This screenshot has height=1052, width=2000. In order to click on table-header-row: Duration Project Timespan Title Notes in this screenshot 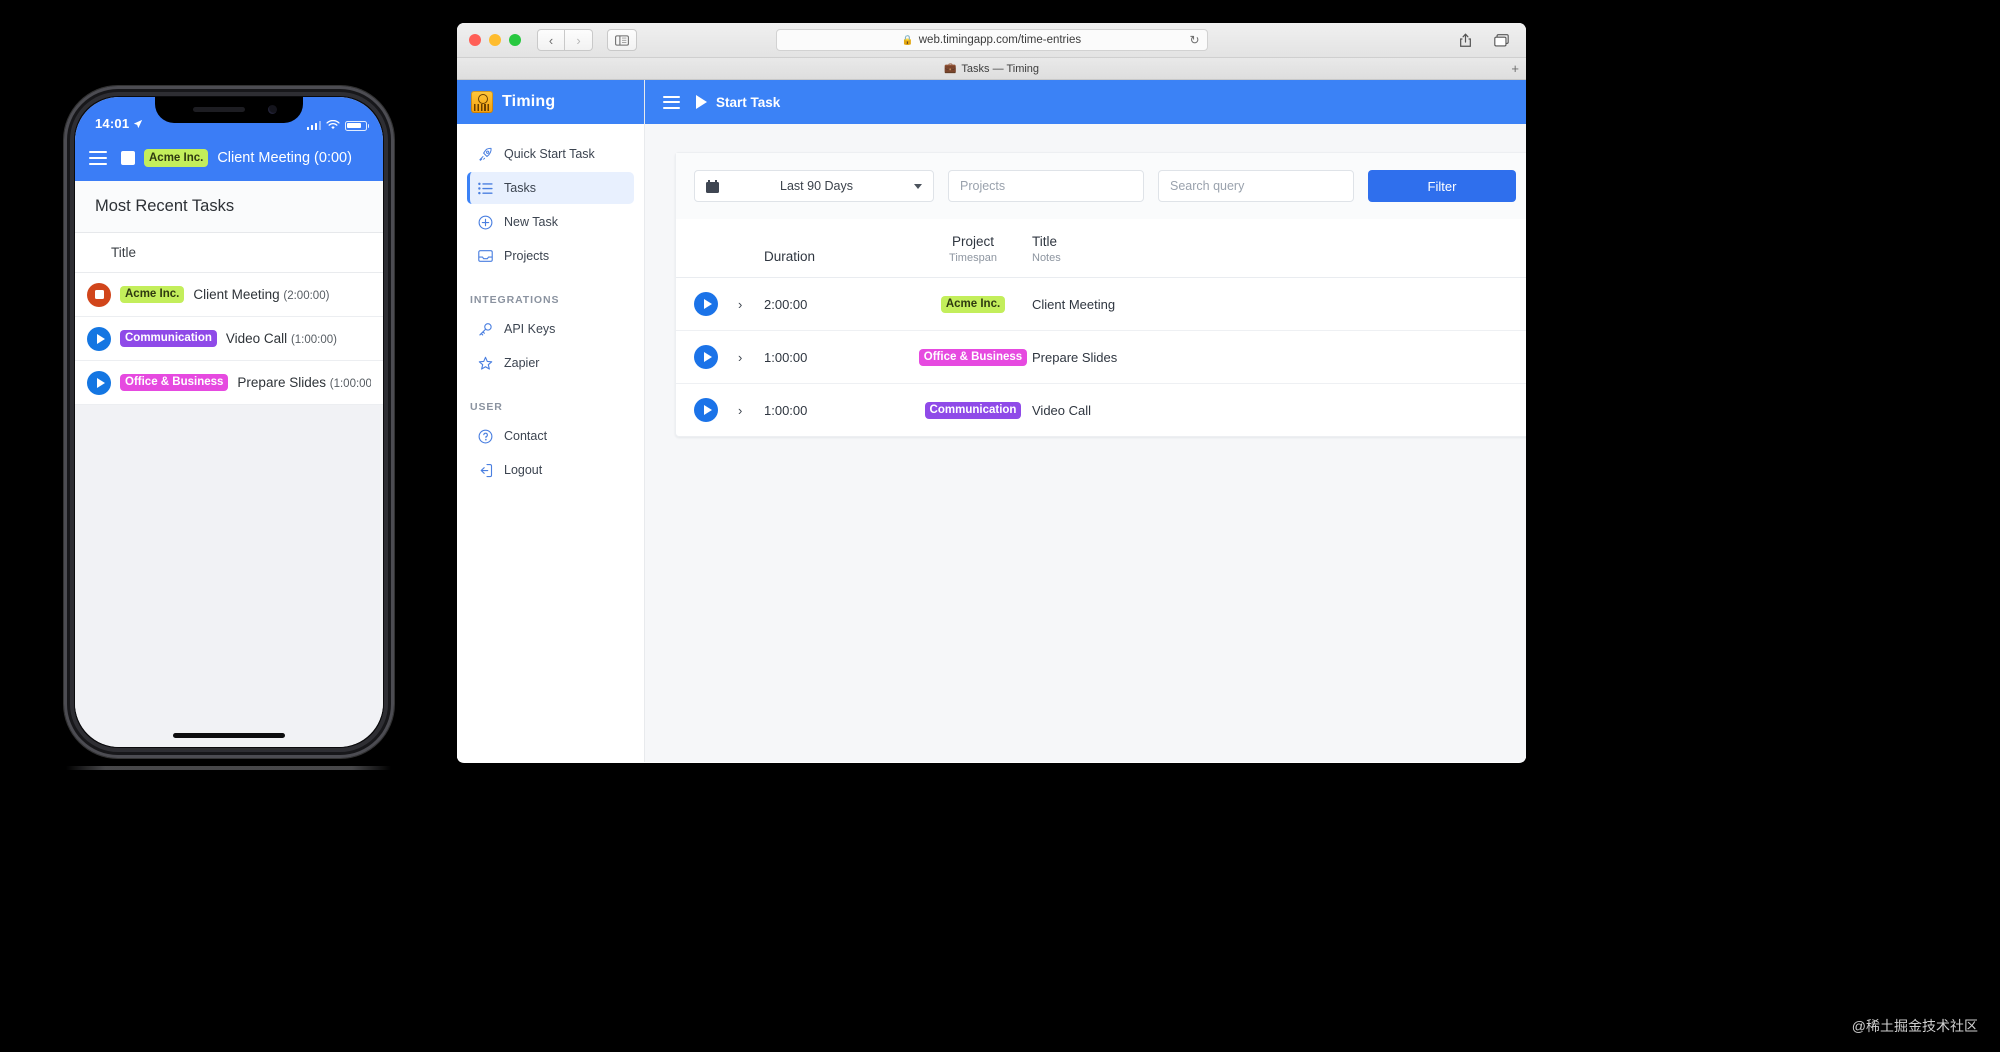, I will do `click(1101, 249)`.